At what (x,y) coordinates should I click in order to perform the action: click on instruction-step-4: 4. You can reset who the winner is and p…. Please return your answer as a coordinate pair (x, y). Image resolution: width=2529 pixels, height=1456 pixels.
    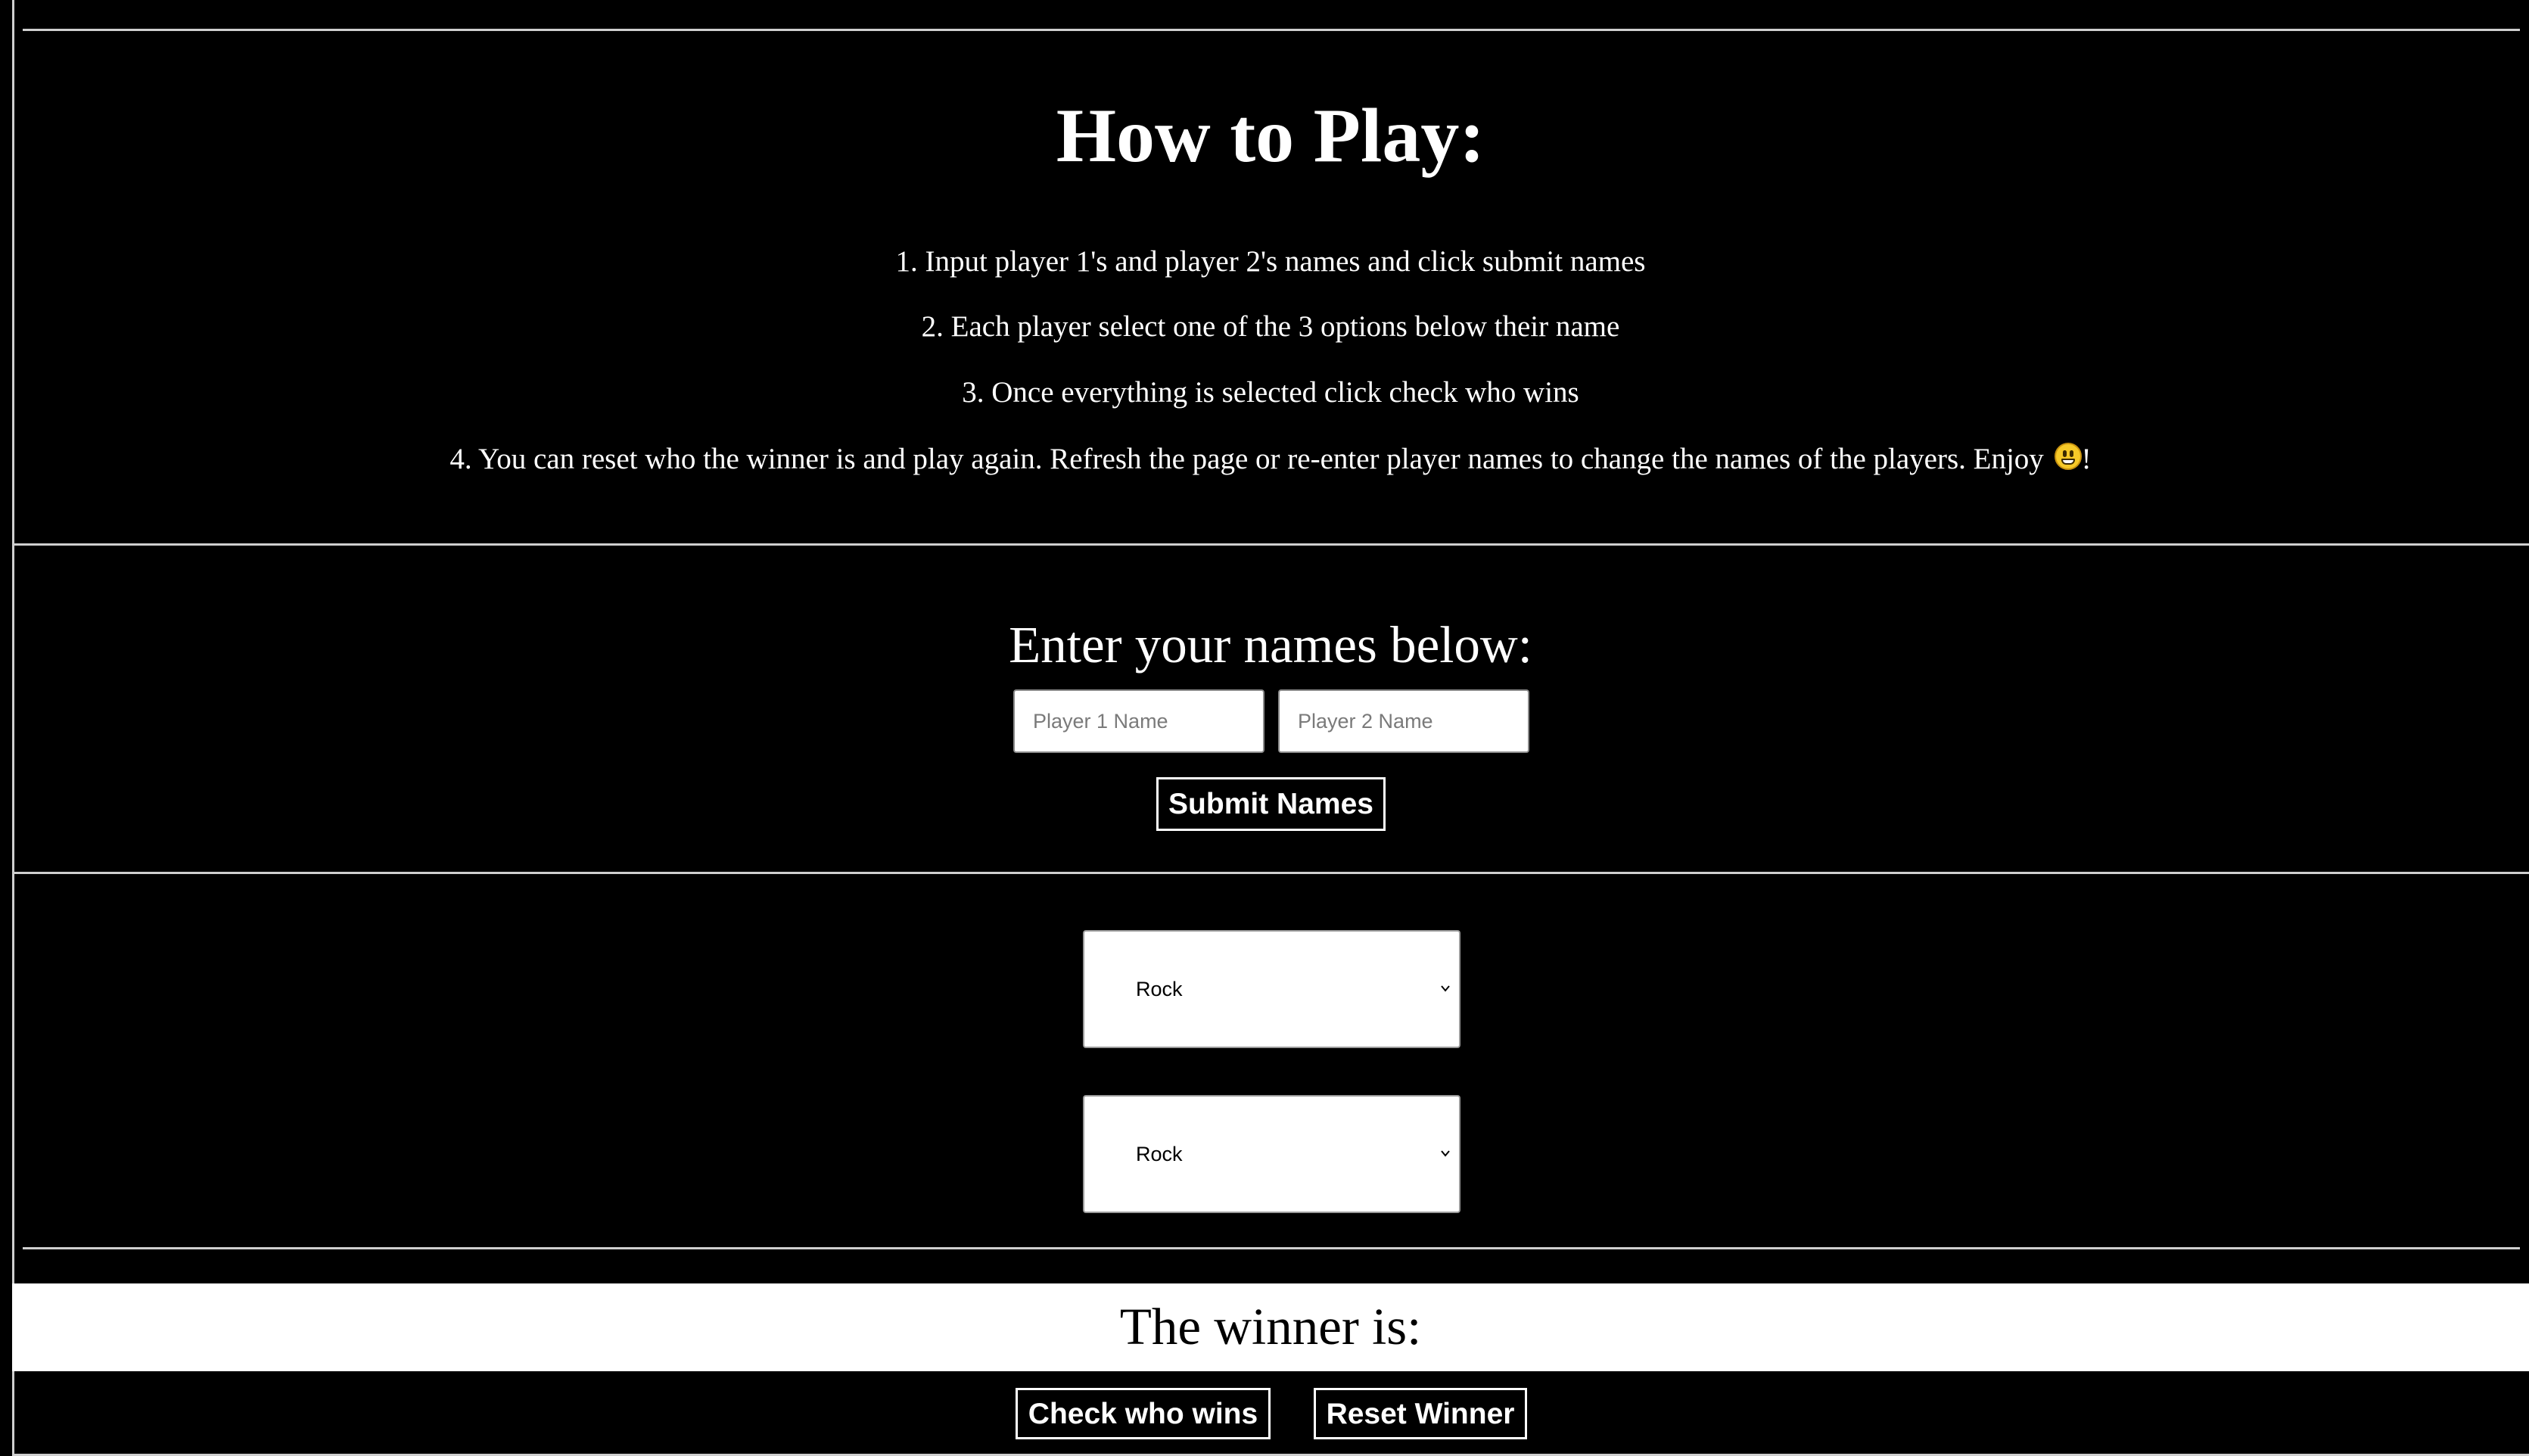
    Looking at the image, I should click on (1270, 459).